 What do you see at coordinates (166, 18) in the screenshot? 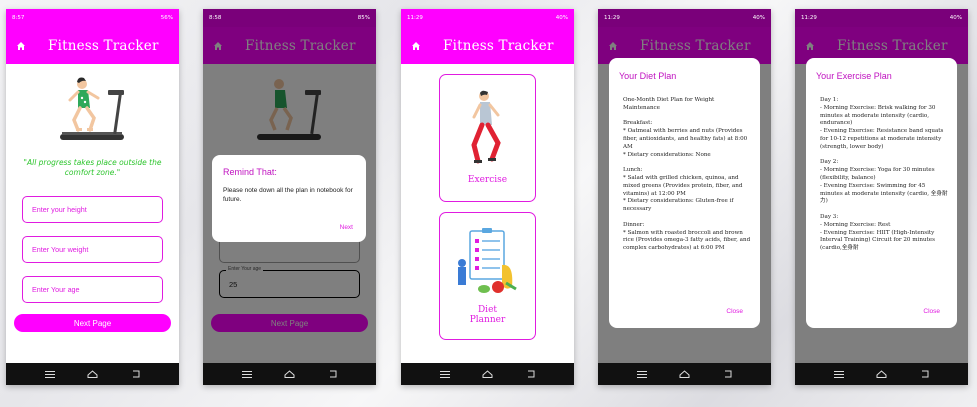
I see `battery-level: 56%` at bounding box center [166, 18].